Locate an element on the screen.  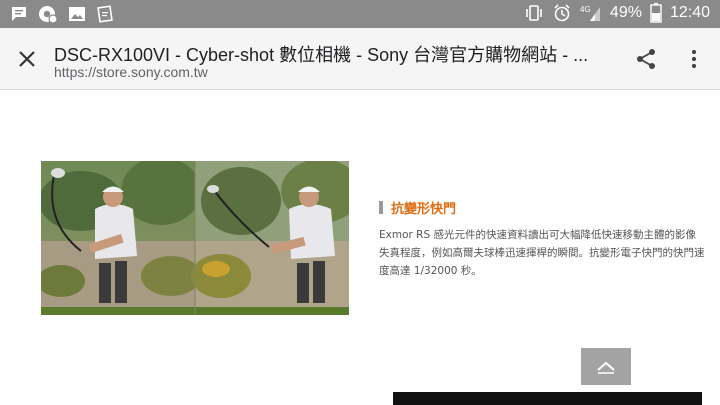
signal-icon: 4G is located at coordinates (591, 13).